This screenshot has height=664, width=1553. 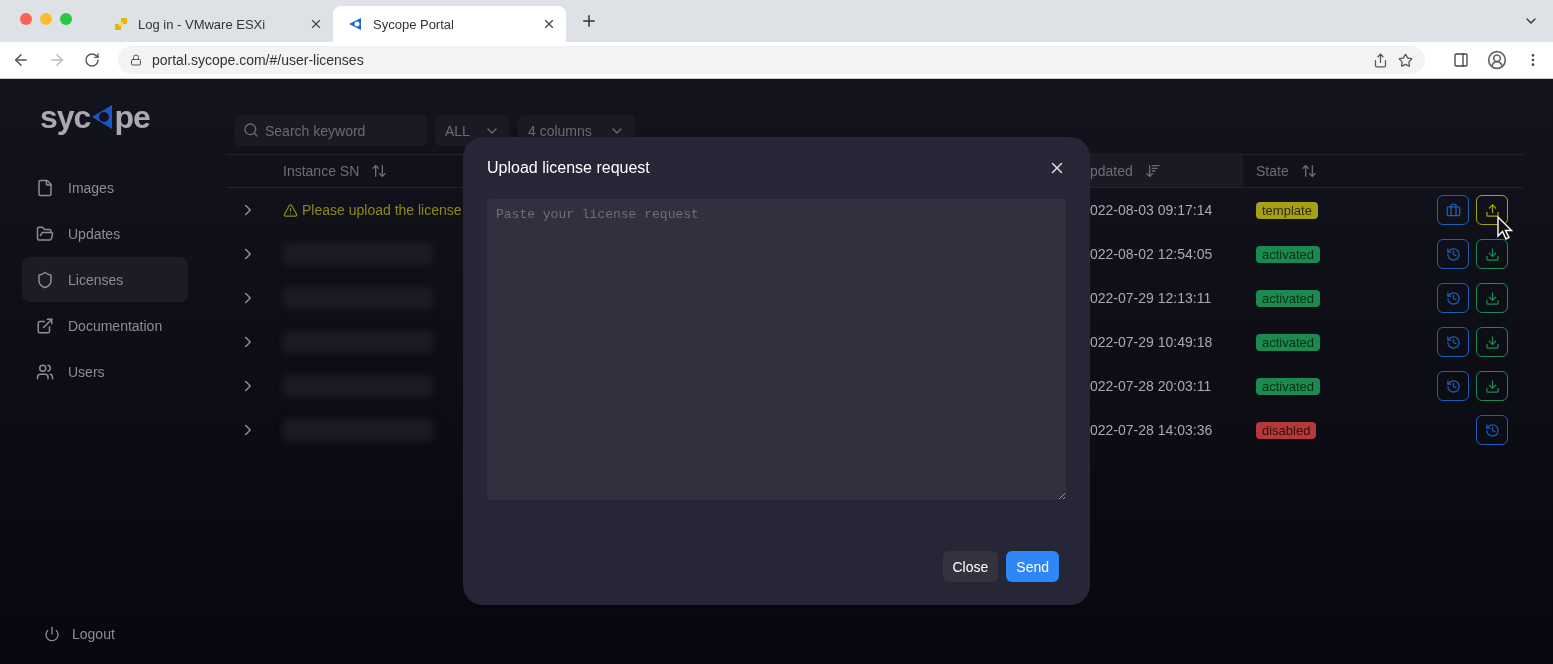 I want to click on logo-text: pe, so click(x=132, y=117).